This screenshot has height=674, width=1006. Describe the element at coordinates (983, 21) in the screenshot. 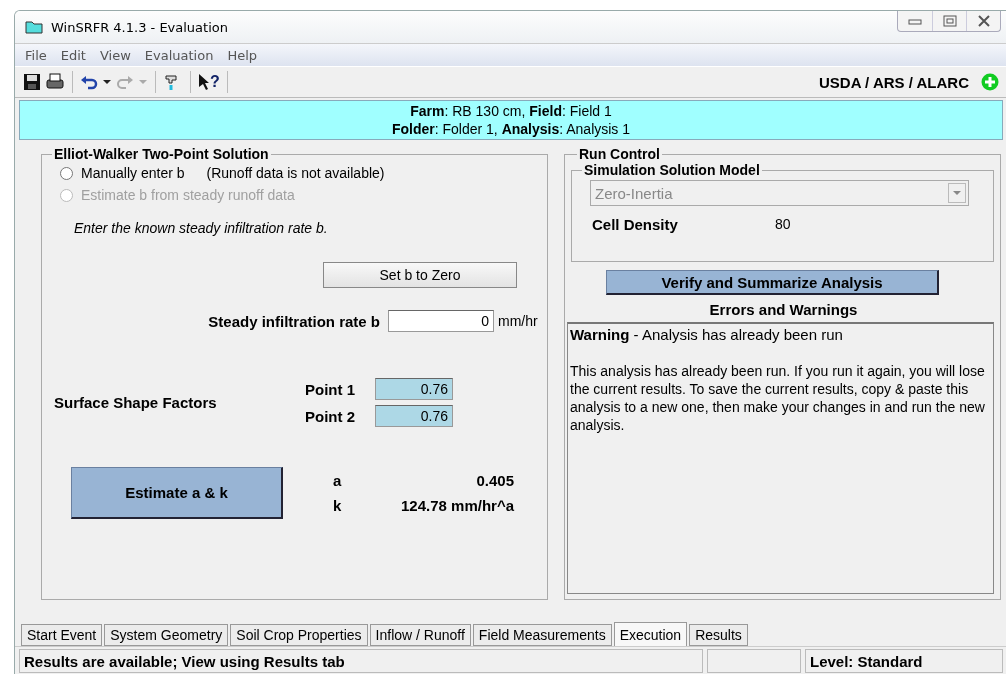

I see `close-icon` at that location.